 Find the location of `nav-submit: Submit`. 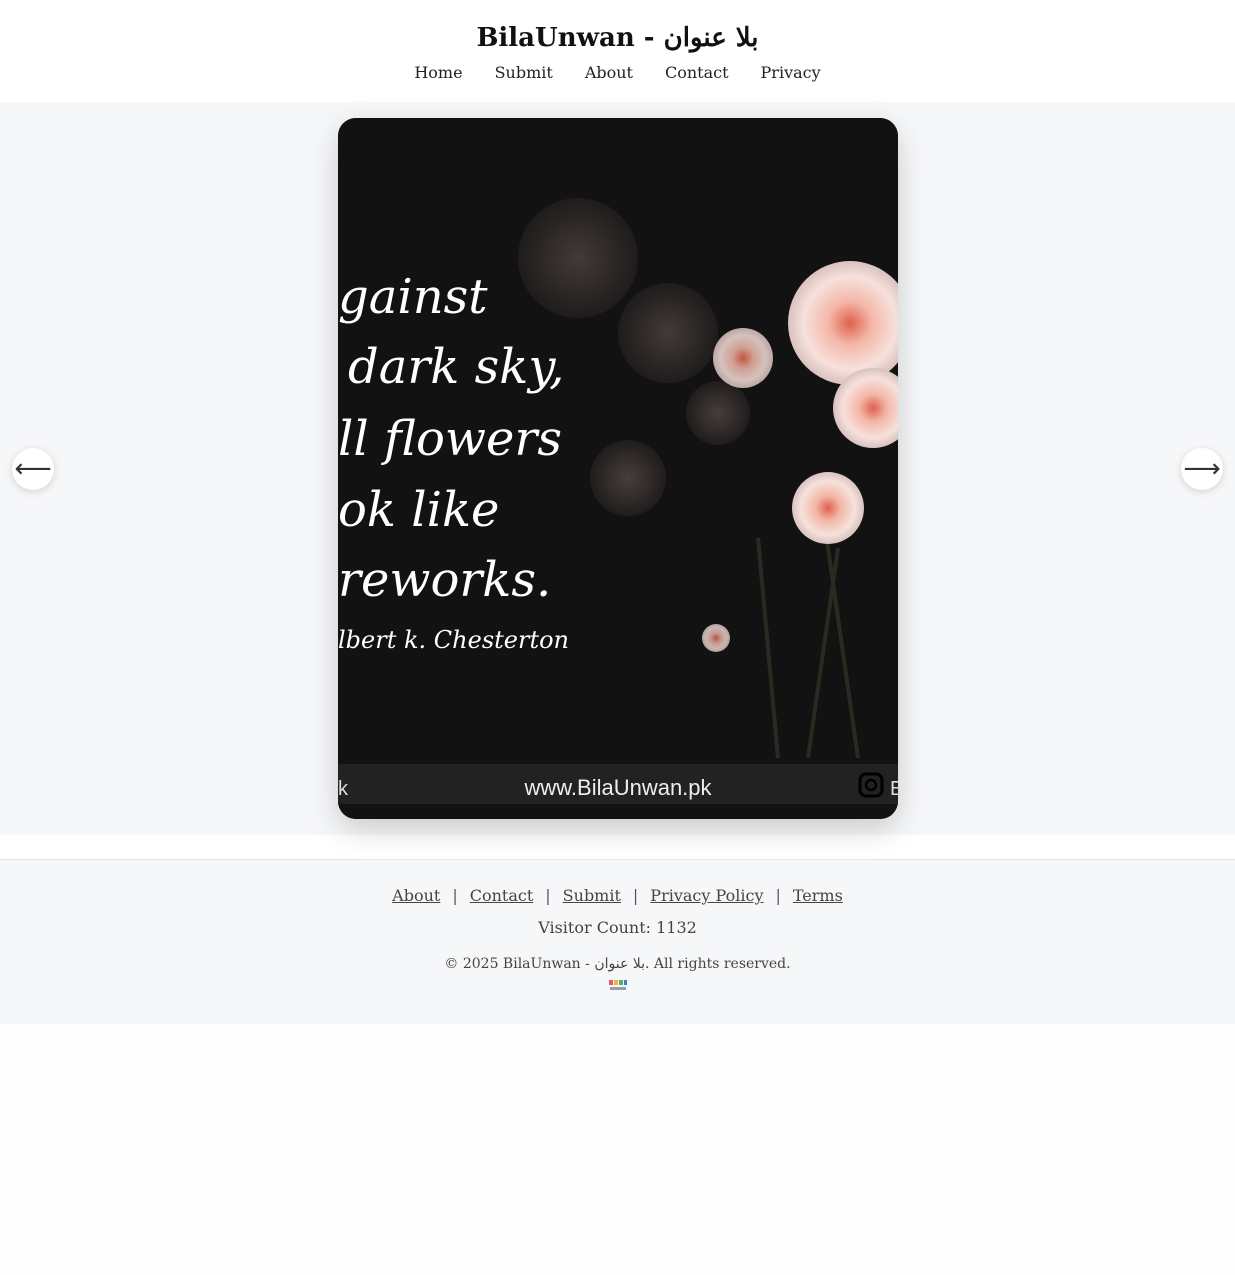

nav-submit: Submit is located at coordinates (524, 73).